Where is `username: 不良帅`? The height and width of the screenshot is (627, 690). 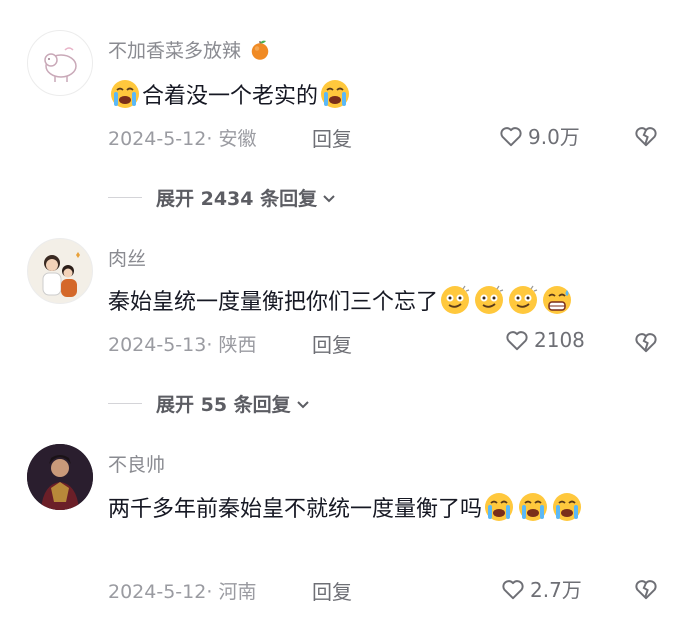
username: 不良帅 is located at coordinates (136, 463).